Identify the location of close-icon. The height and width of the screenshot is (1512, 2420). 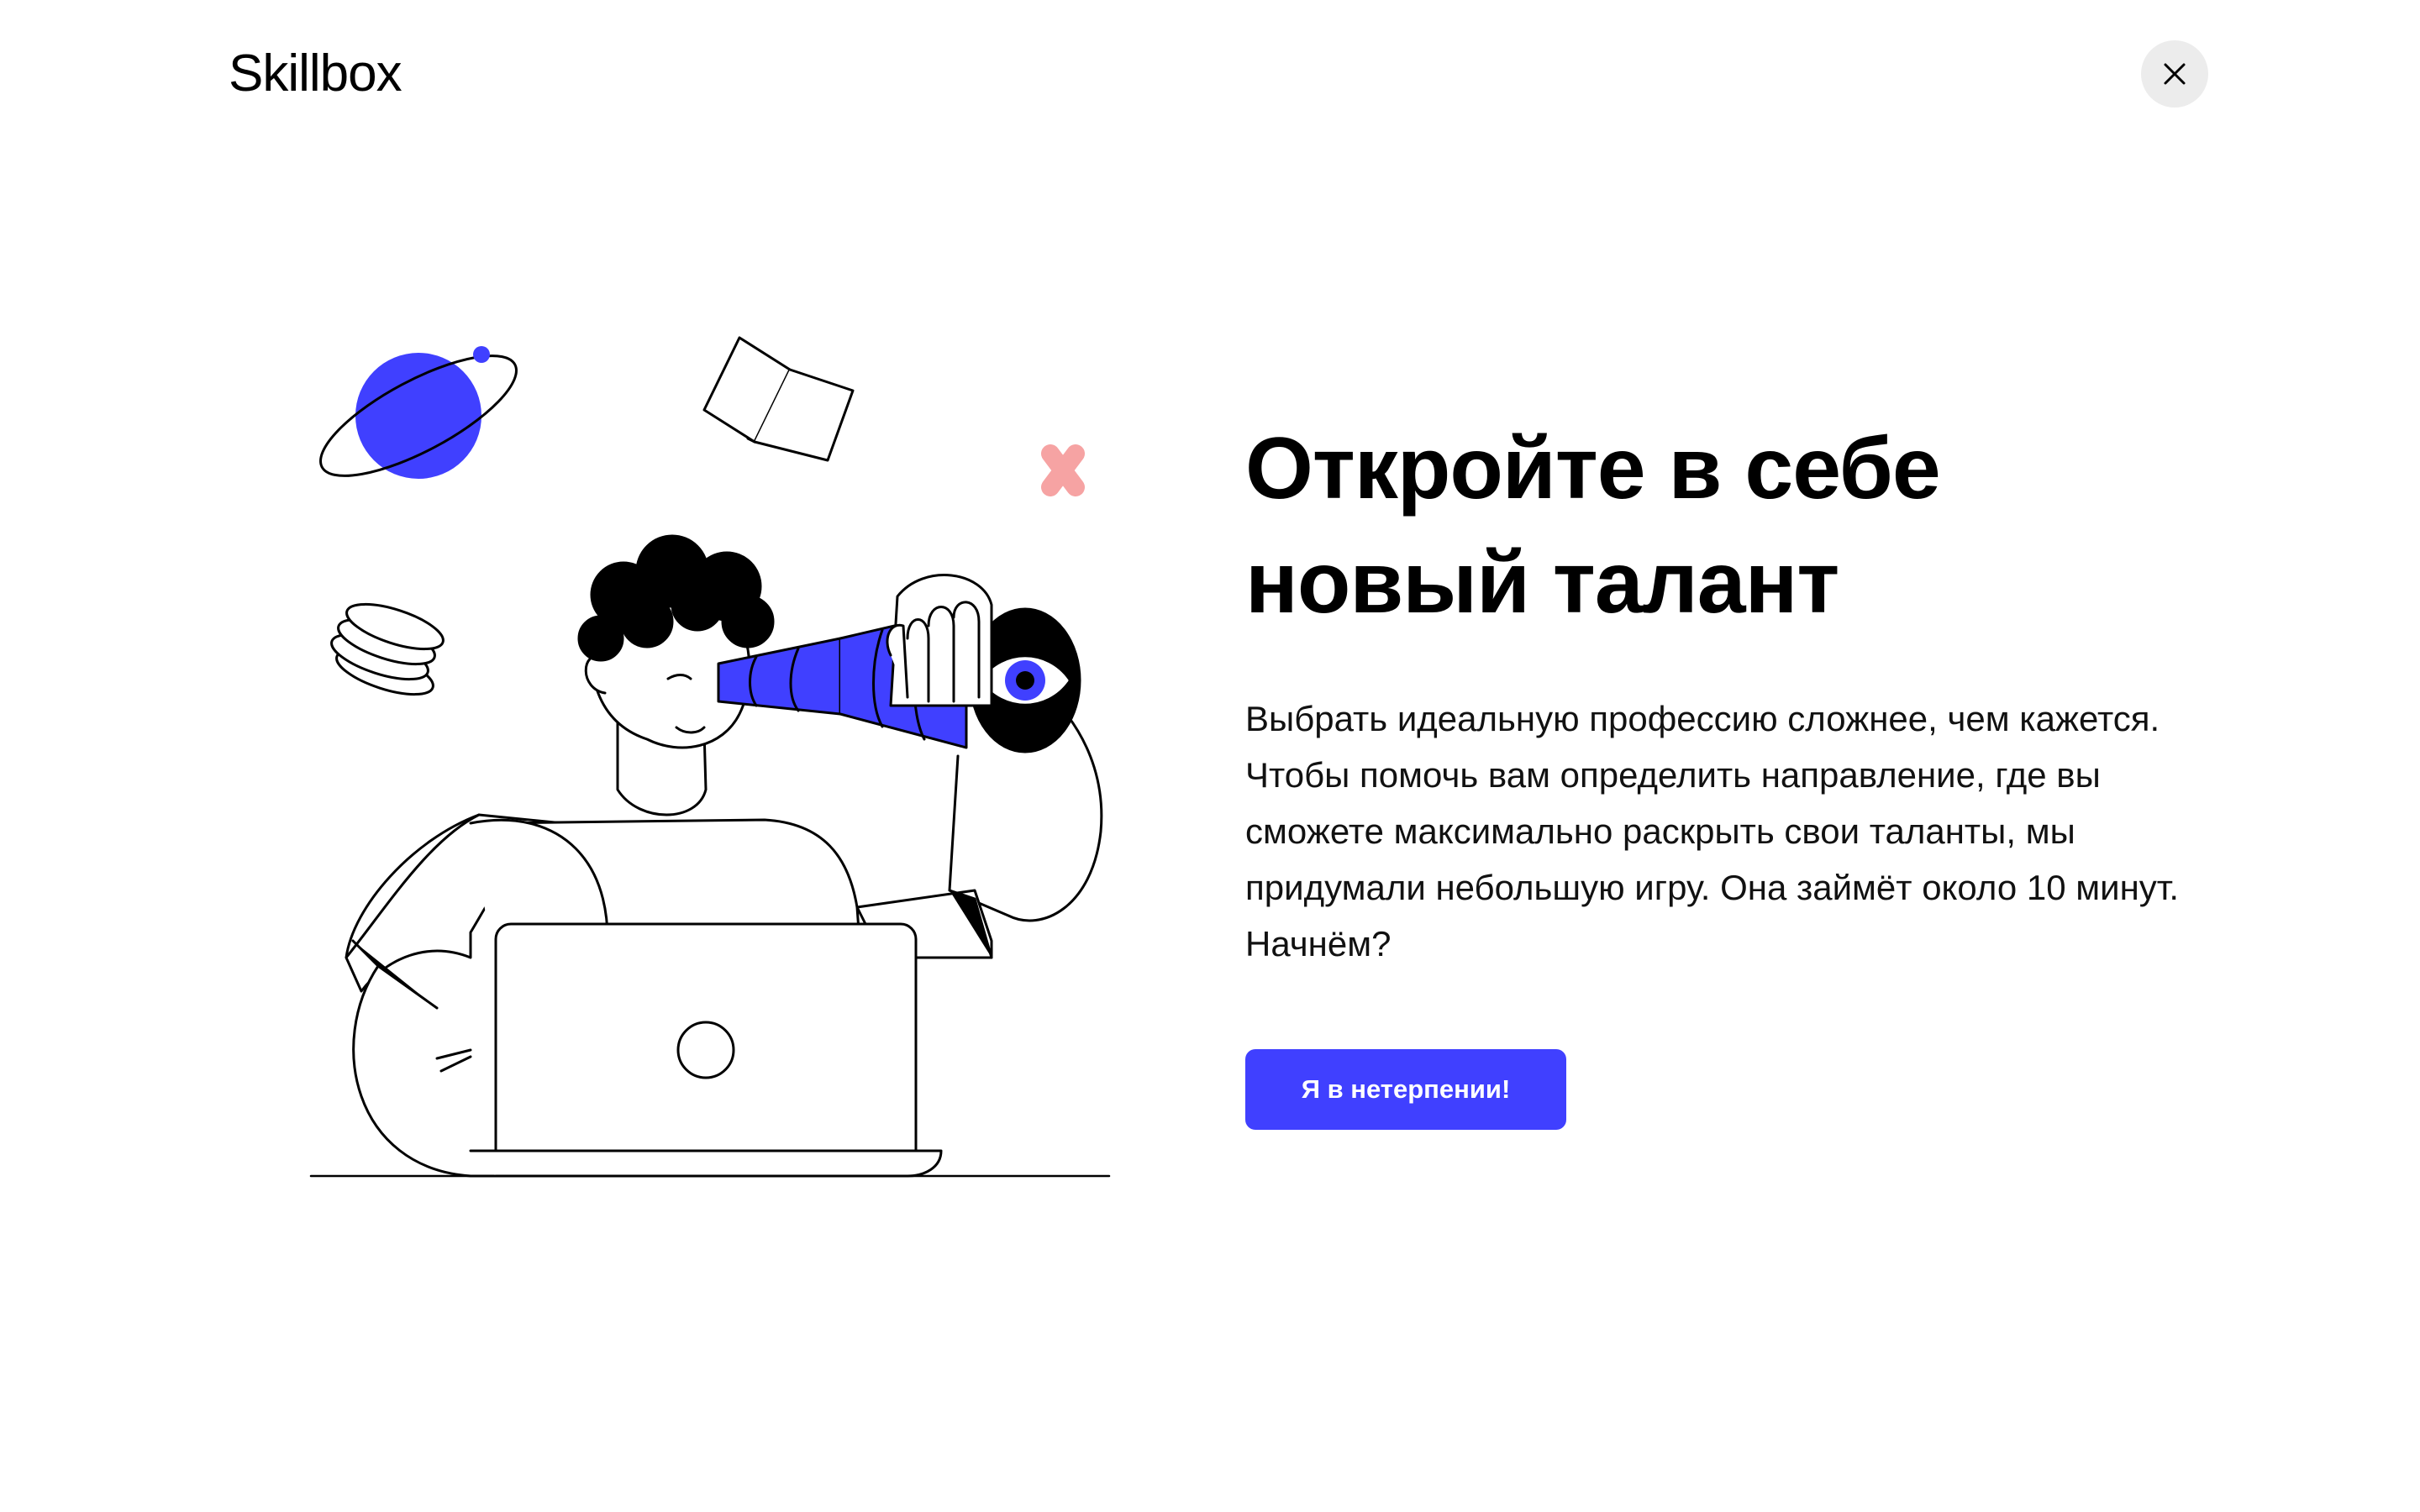
(2175, 74).